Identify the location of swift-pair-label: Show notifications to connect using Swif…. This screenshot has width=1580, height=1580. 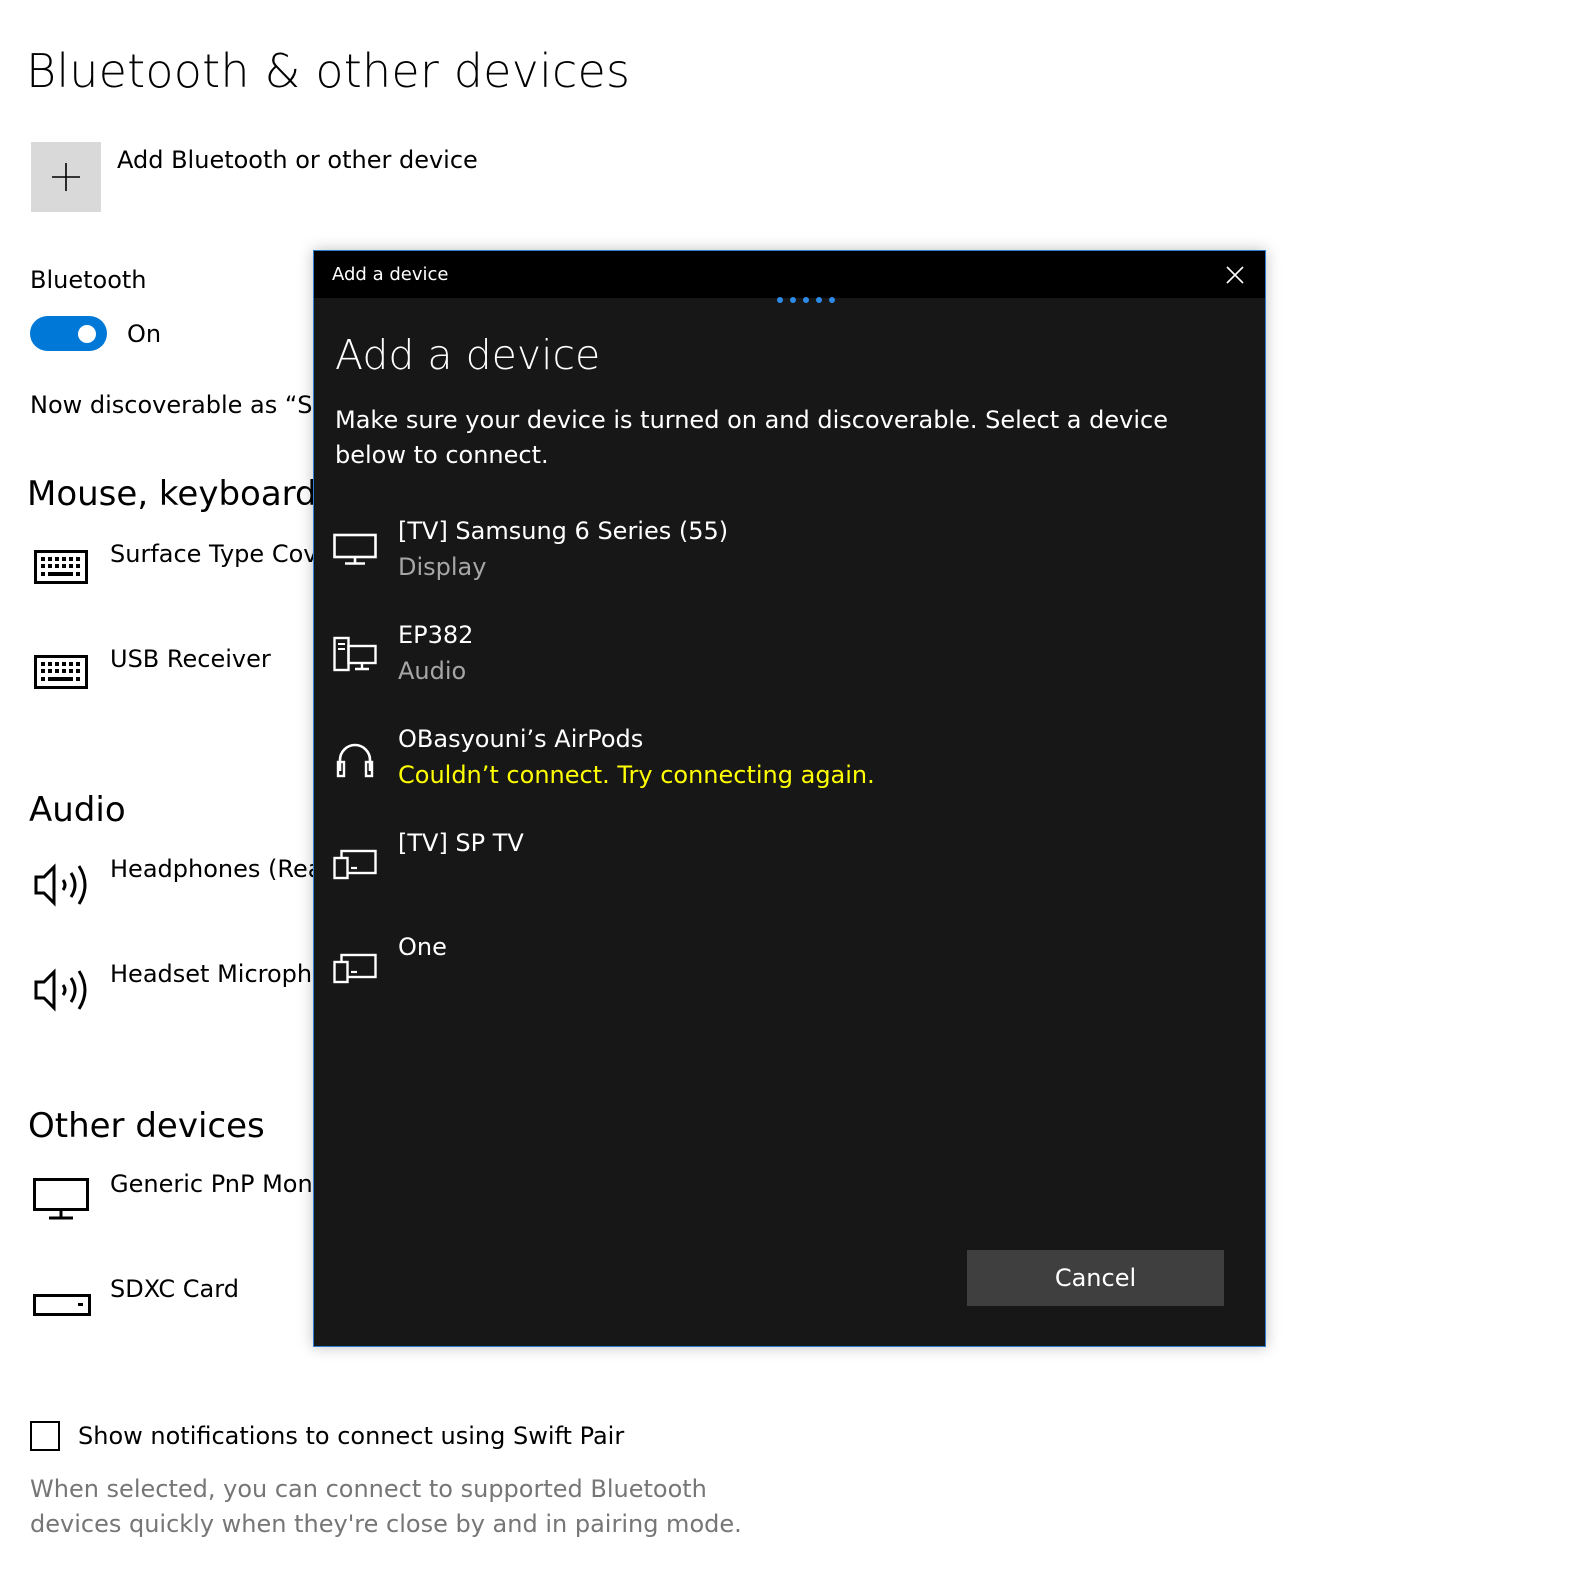
(351, 1436).